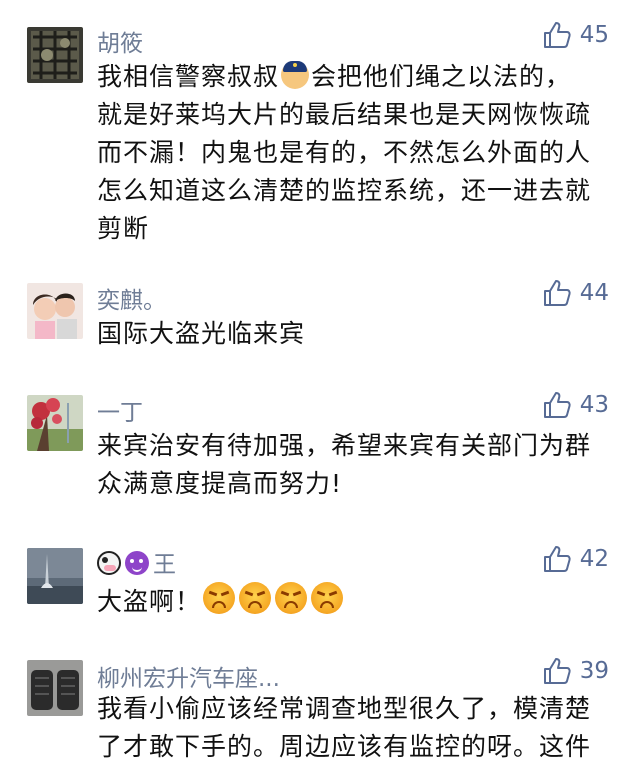 This screenshot has height=762, width=639. What do you see at coordinates (575, 559) in the screenshot?
I see `like-button: 42` at bounding box center [575, 559].